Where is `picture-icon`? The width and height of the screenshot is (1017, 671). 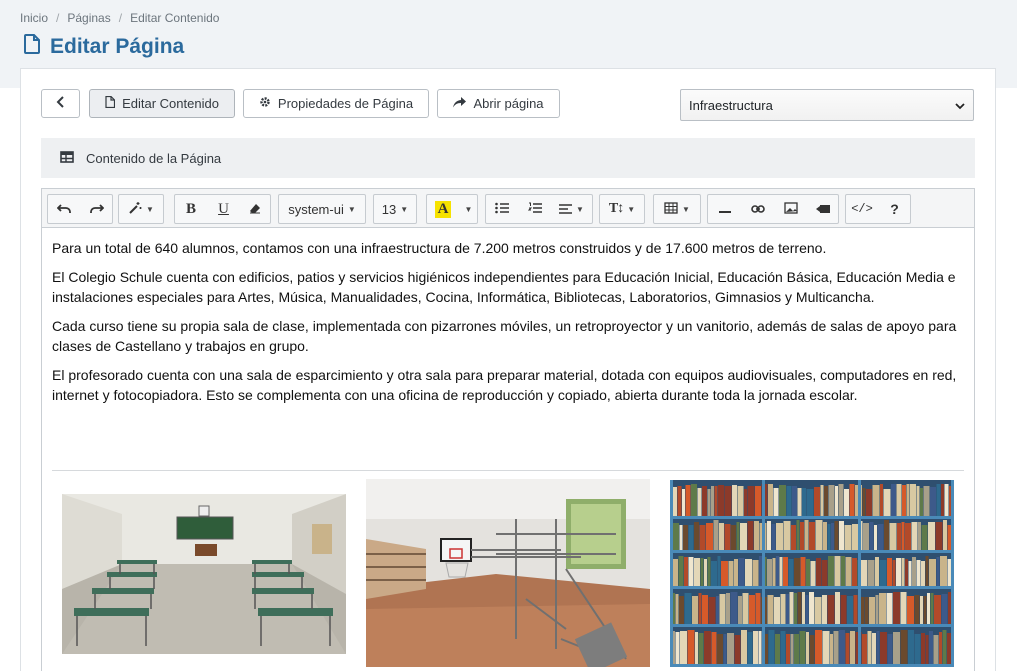 picture-icon is located at coordinates (791, 209).